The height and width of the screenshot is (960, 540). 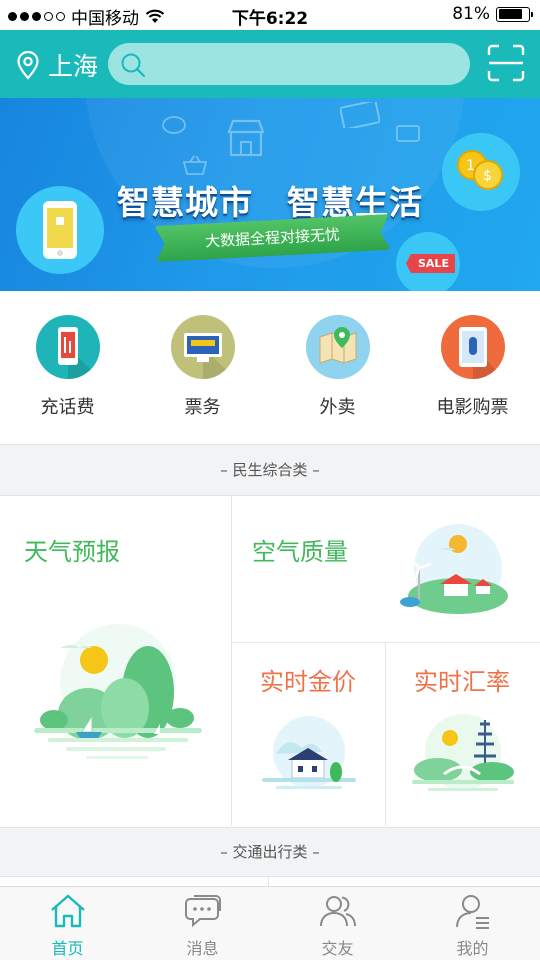 I want to click on section-header-traffic: – 交通出行类 –, so click(x=270, y=852).